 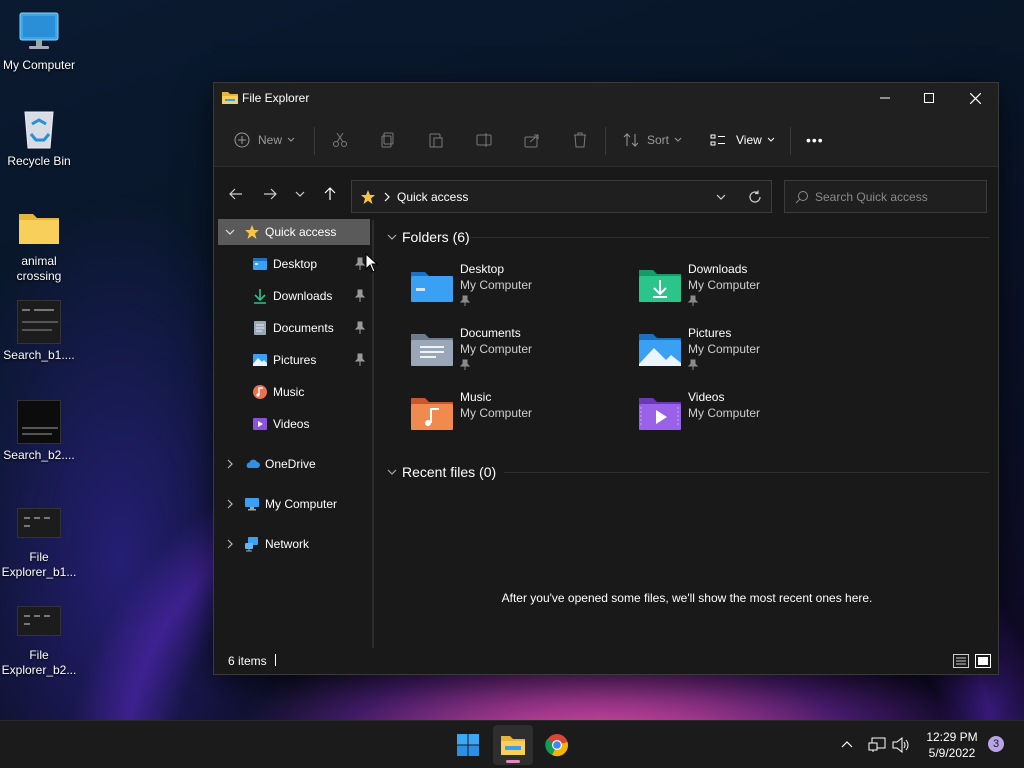 I want to click on title-bar: File Explorer, so click(x=606, y=98).